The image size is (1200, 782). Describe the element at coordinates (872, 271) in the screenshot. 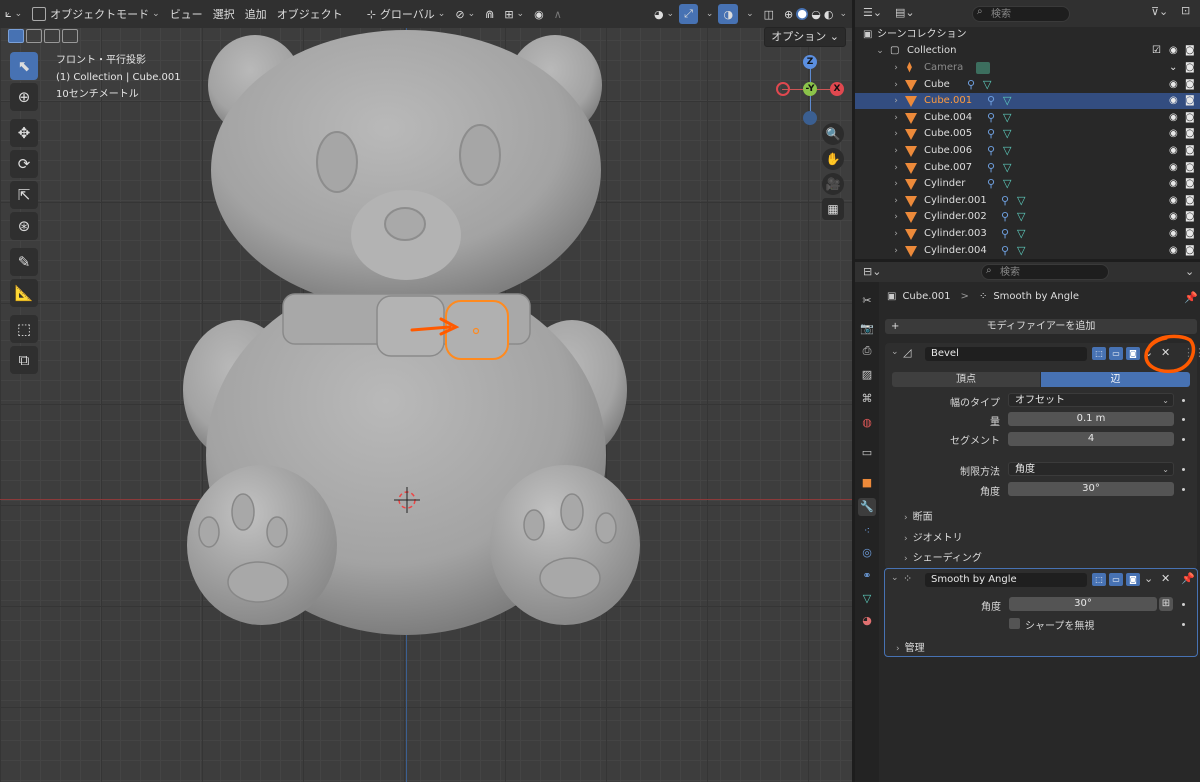

I see `properties-editor-icon: ⊟⌄` at that location.